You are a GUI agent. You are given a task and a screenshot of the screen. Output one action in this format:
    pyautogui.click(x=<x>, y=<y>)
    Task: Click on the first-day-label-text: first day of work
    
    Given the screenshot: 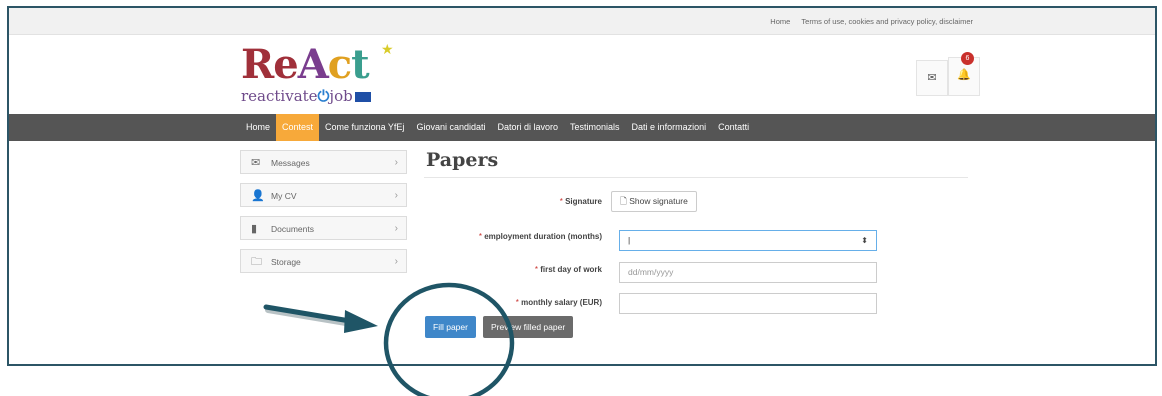 What is the action you would take?
    pyautogui.click(x=571, y=269)
    